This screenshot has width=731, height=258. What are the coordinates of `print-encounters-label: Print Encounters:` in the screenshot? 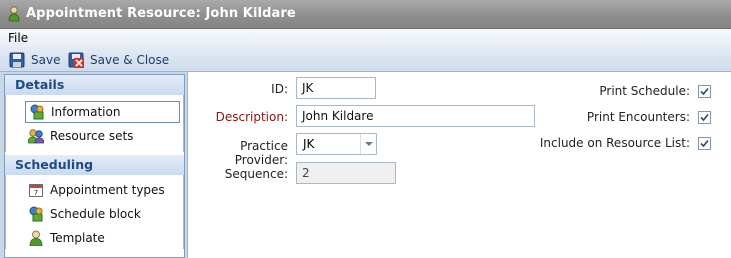 It's located at (638, 117).